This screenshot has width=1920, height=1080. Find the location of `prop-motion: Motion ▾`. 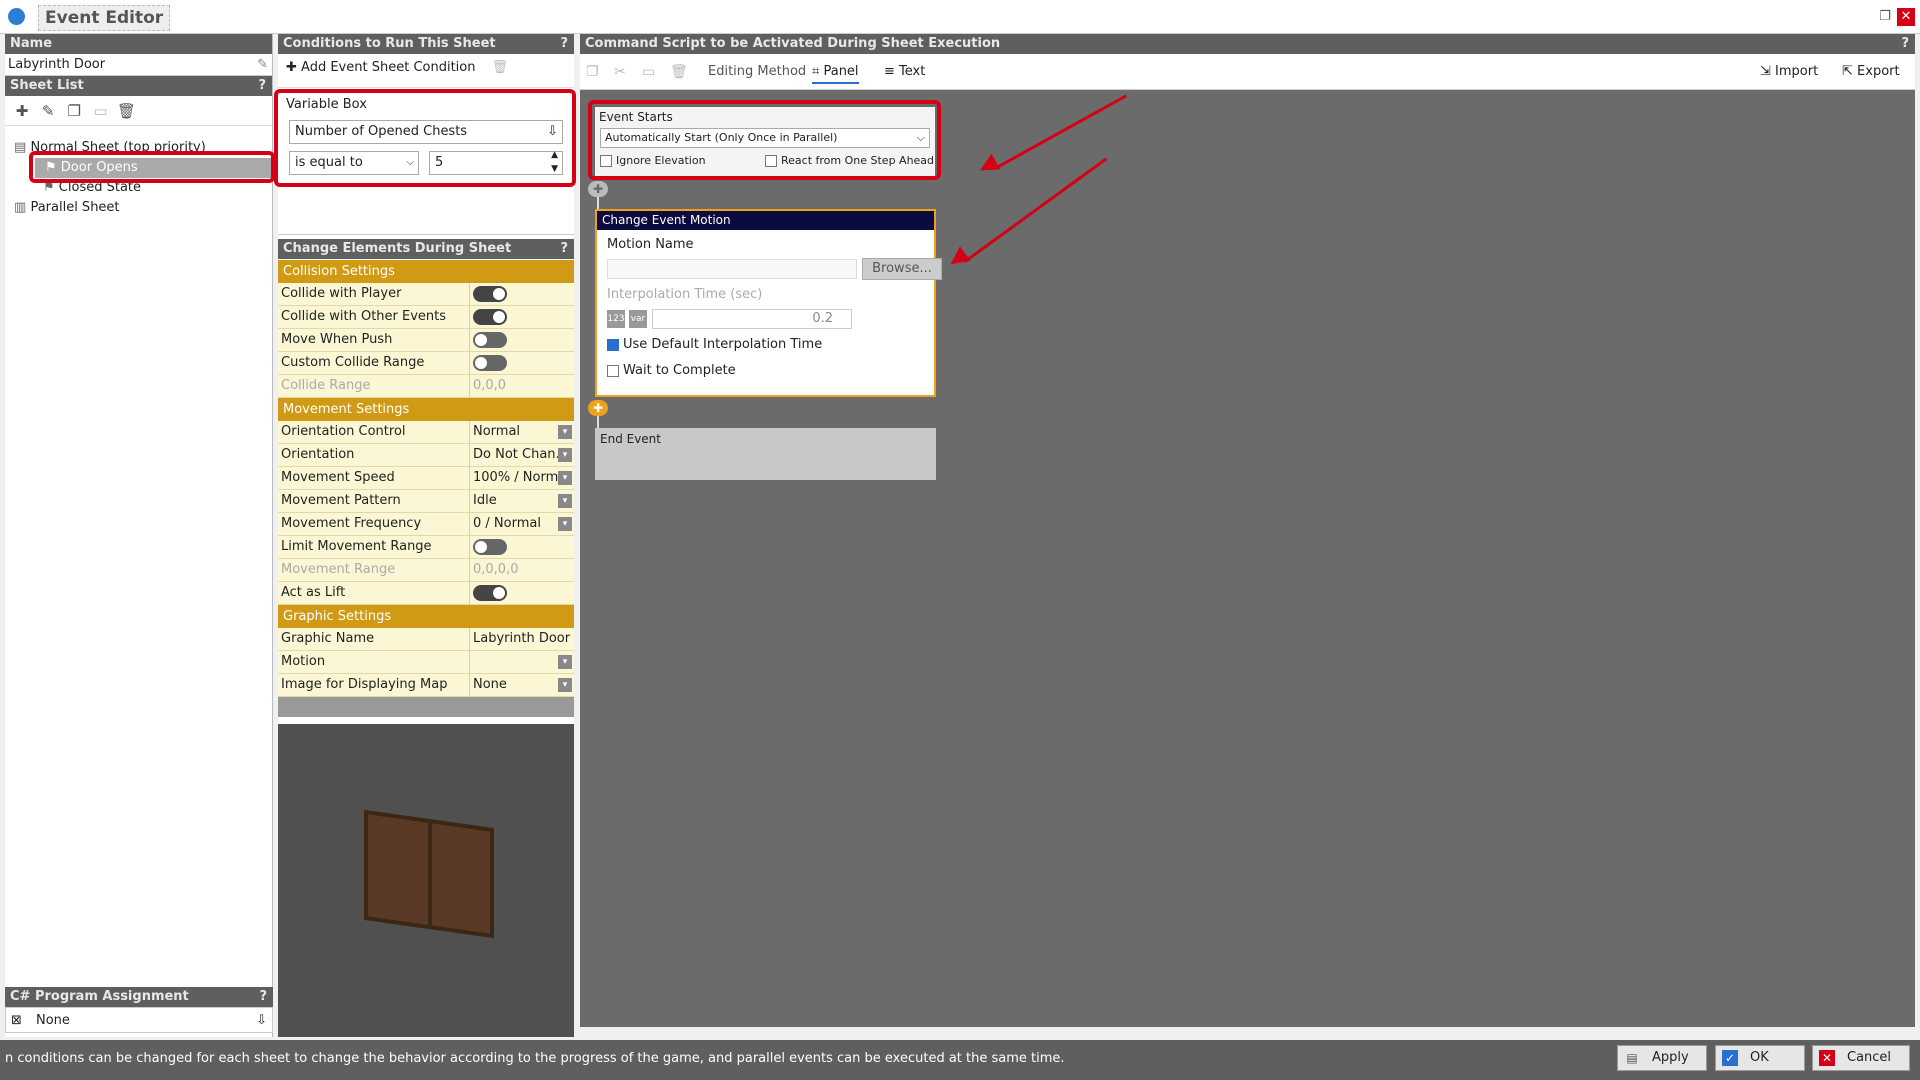

prop-motion: Motion ▾ is located at coordinates (426, 662).